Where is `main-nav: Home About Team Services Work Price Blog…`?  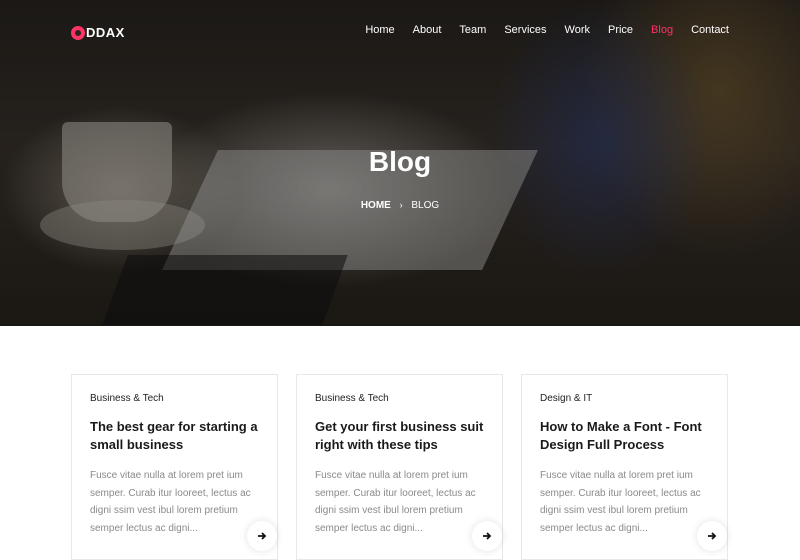
main-nav: Home About Team Services Work Price Blog… is located at coordinates (538, 30).